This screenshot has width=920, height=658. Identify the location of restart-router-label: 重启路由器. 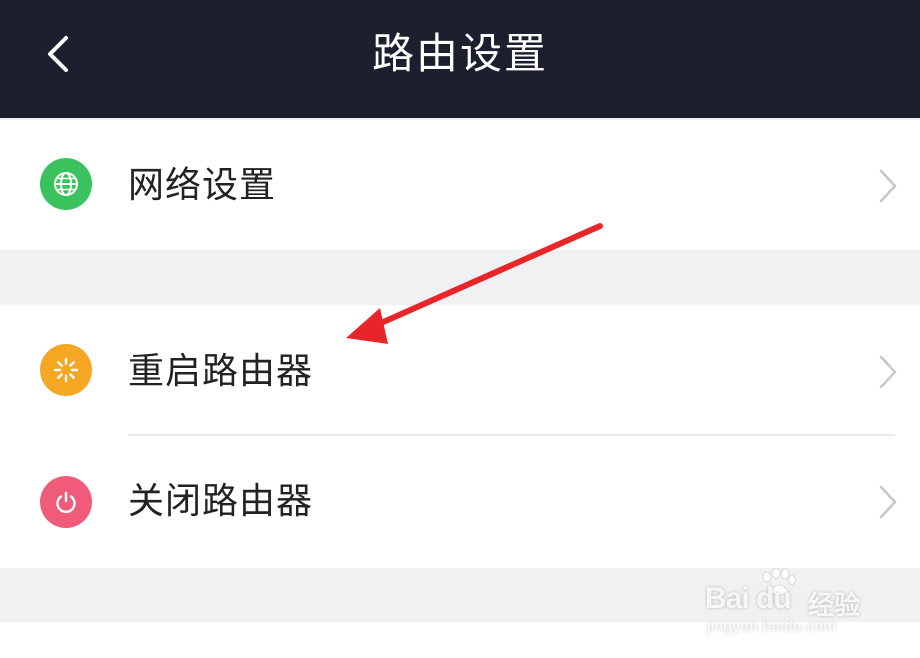
(221, 371).